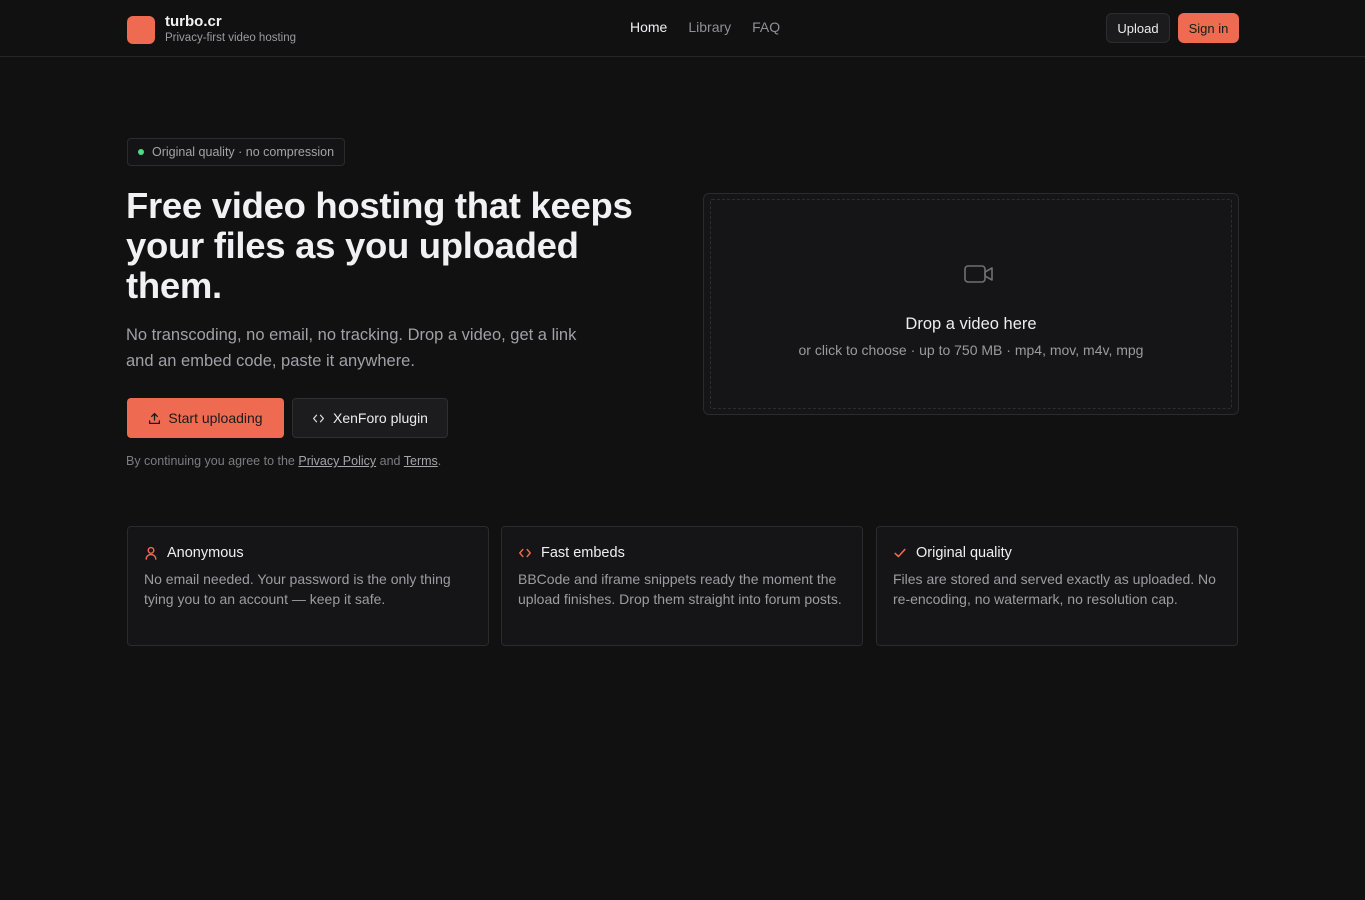 The image size is (1365, 900). What do you see at coordinates (390, 461) in the screenshot?
I see `legal-and: and` at bounding box center [390, 461].